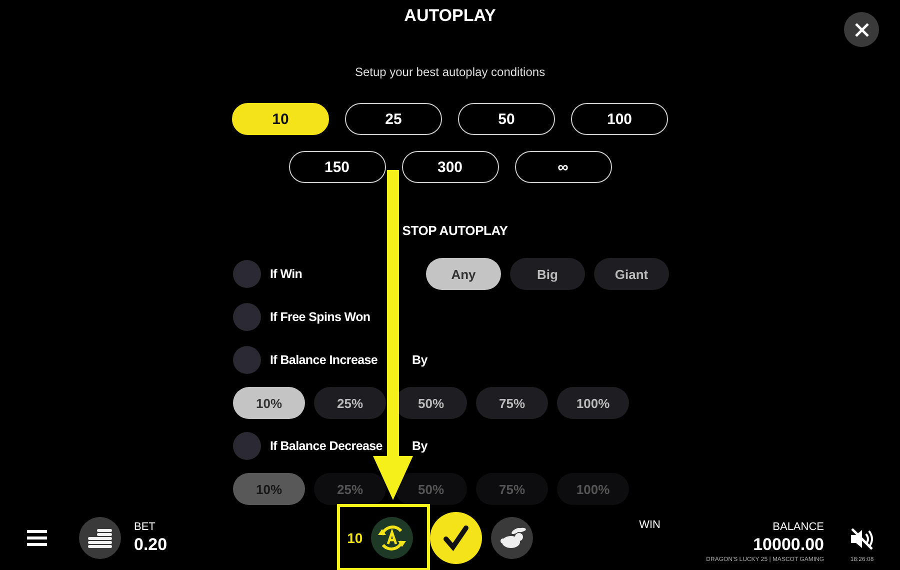 Image resolution: width=900 pixels, height=570 pixels. Describe the element at coordinates (512, 403) in the screenshot. I see `percent-option: 75%` at that location.